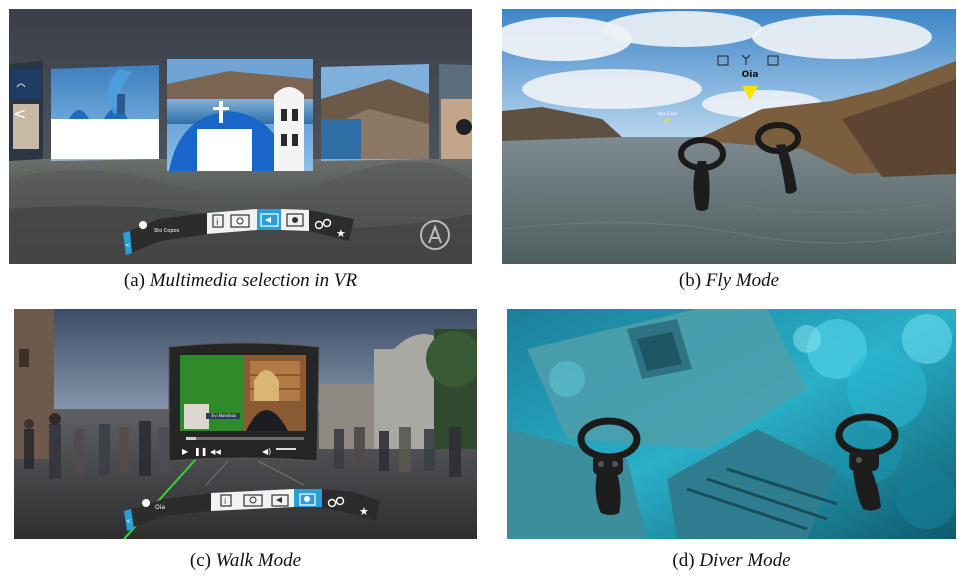  What do you see at coordinates (731, 560) in the screenshot?
I see `caption-d: (d) Diver Mode` at bounding box center [731, 560].